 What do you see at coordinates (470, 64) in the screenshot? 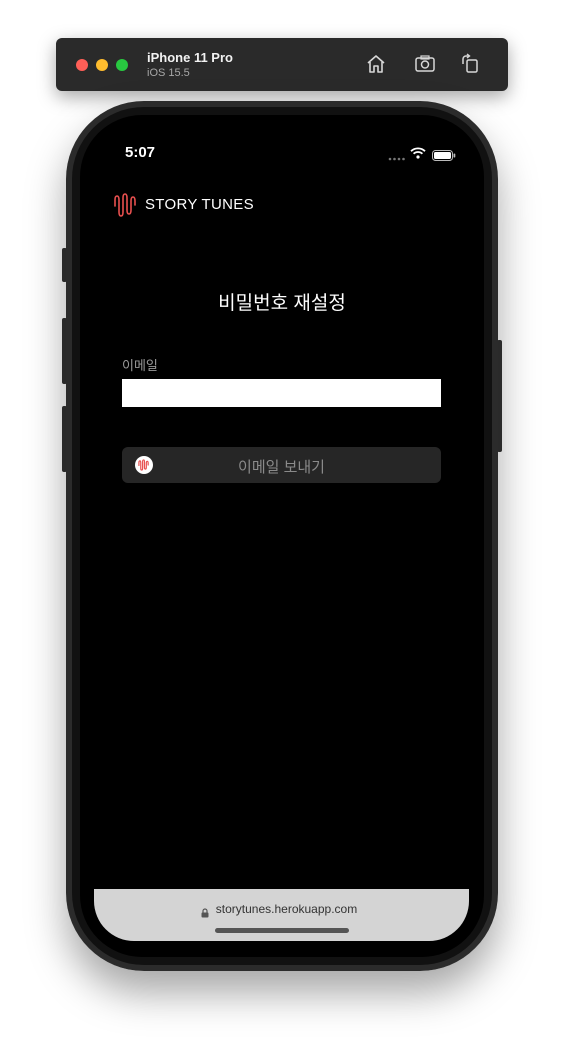
I see `rotate-icon` at bounding box center [470, 64].